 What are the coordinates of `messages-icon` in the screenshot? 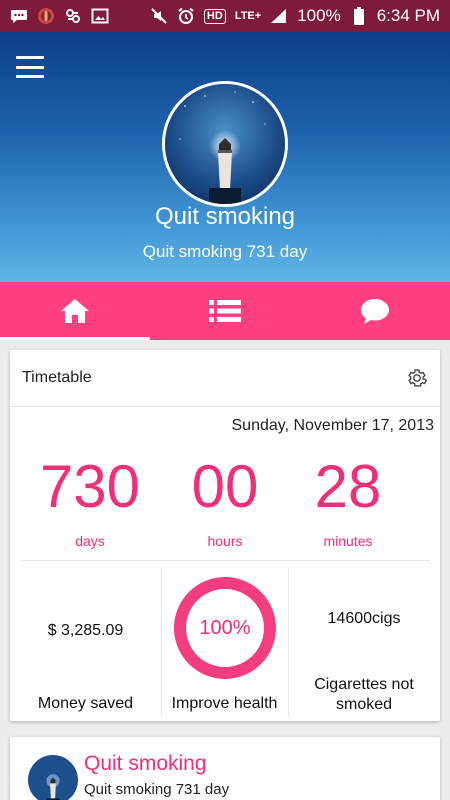 It's located at (19, 16).